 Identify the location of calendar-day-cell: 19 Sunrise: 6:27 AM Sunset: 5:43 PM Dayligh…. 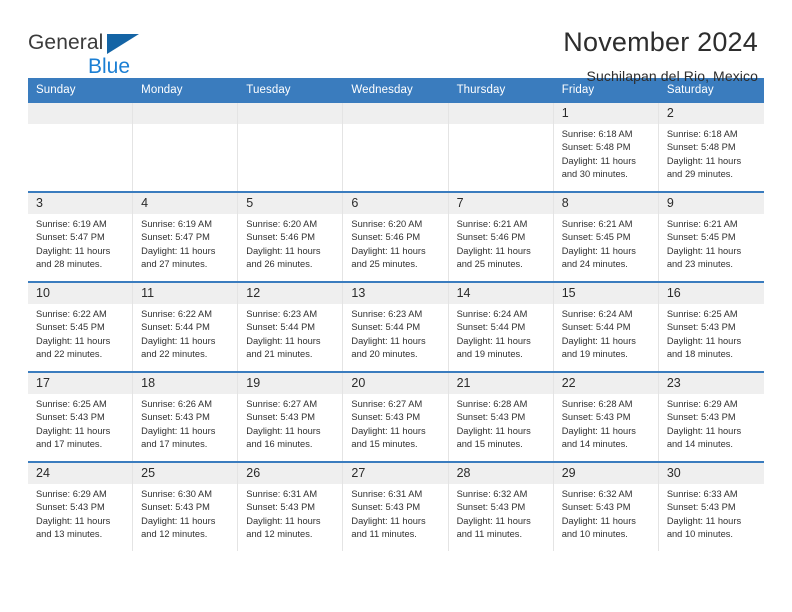
(291, 417).